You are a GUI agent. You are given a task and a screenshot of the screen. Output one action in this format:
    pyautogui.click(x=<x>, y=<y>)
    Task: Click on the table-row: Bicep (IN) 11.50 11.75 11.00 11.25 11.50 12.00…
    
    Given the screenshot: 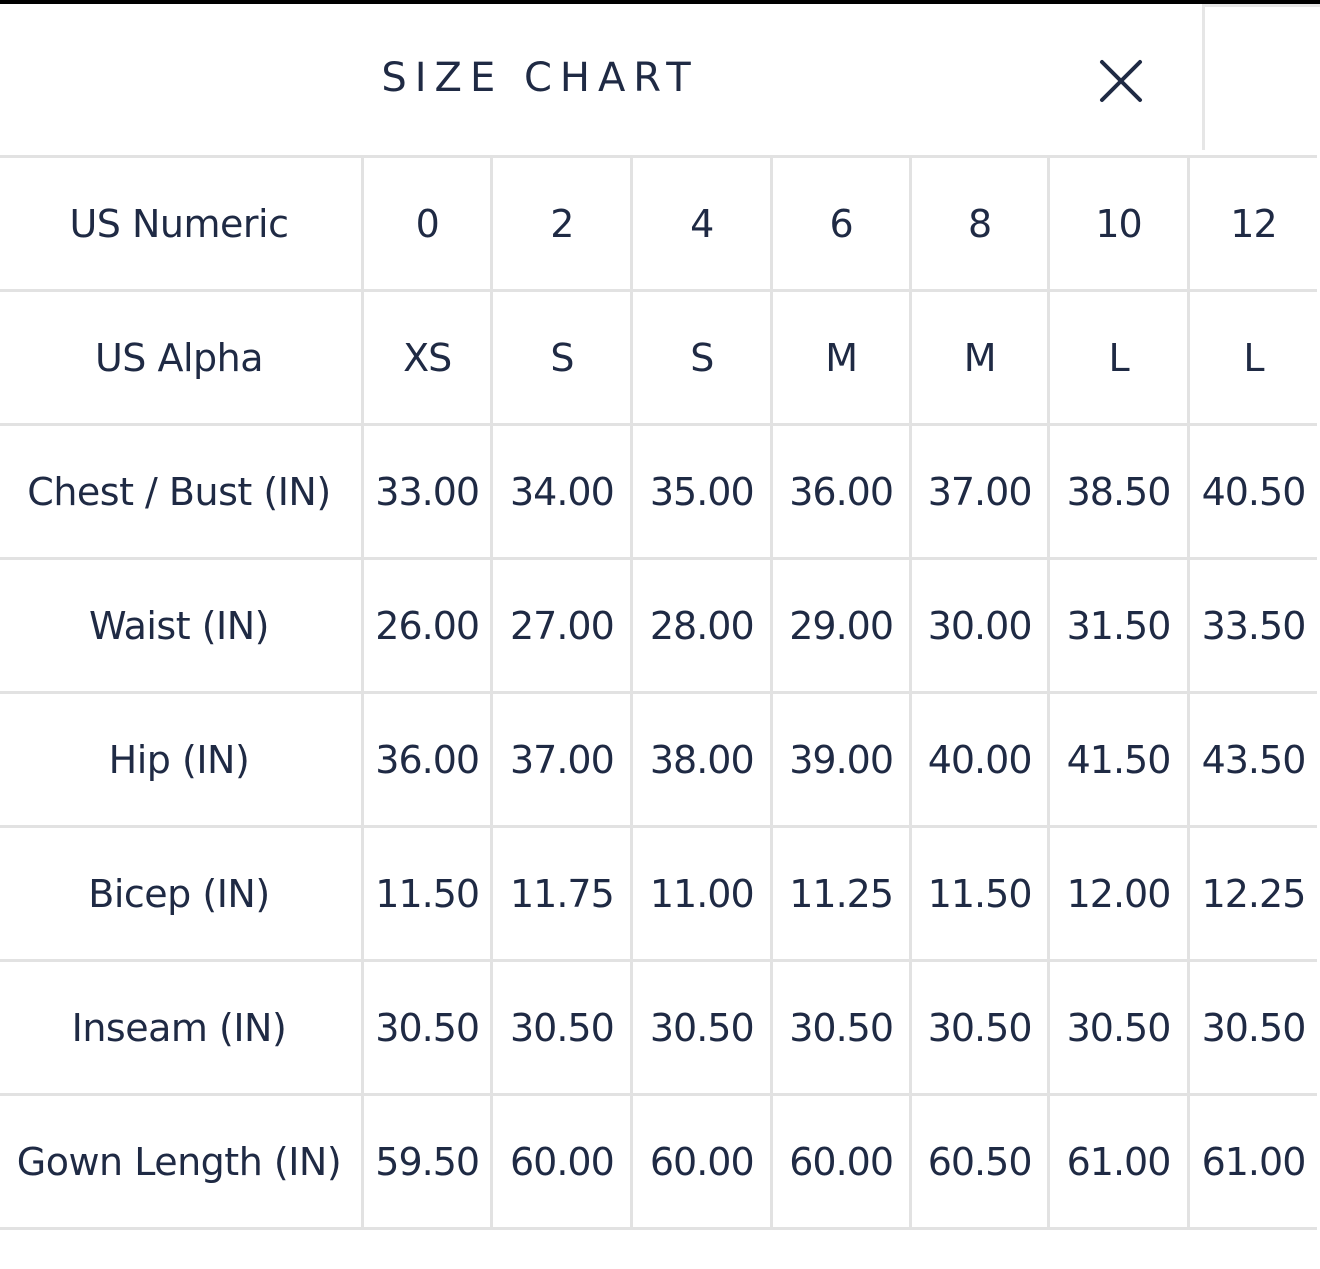 What is the action you would take?
    pyautogui.click(x=658, y=893)
    